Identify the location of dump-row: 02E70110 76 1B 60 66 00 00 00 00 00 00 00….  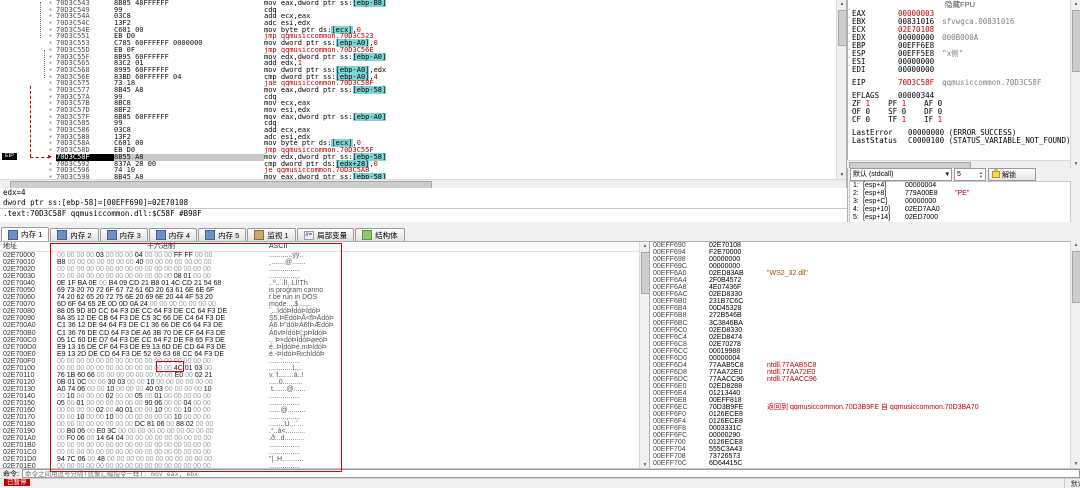
(324, 375).